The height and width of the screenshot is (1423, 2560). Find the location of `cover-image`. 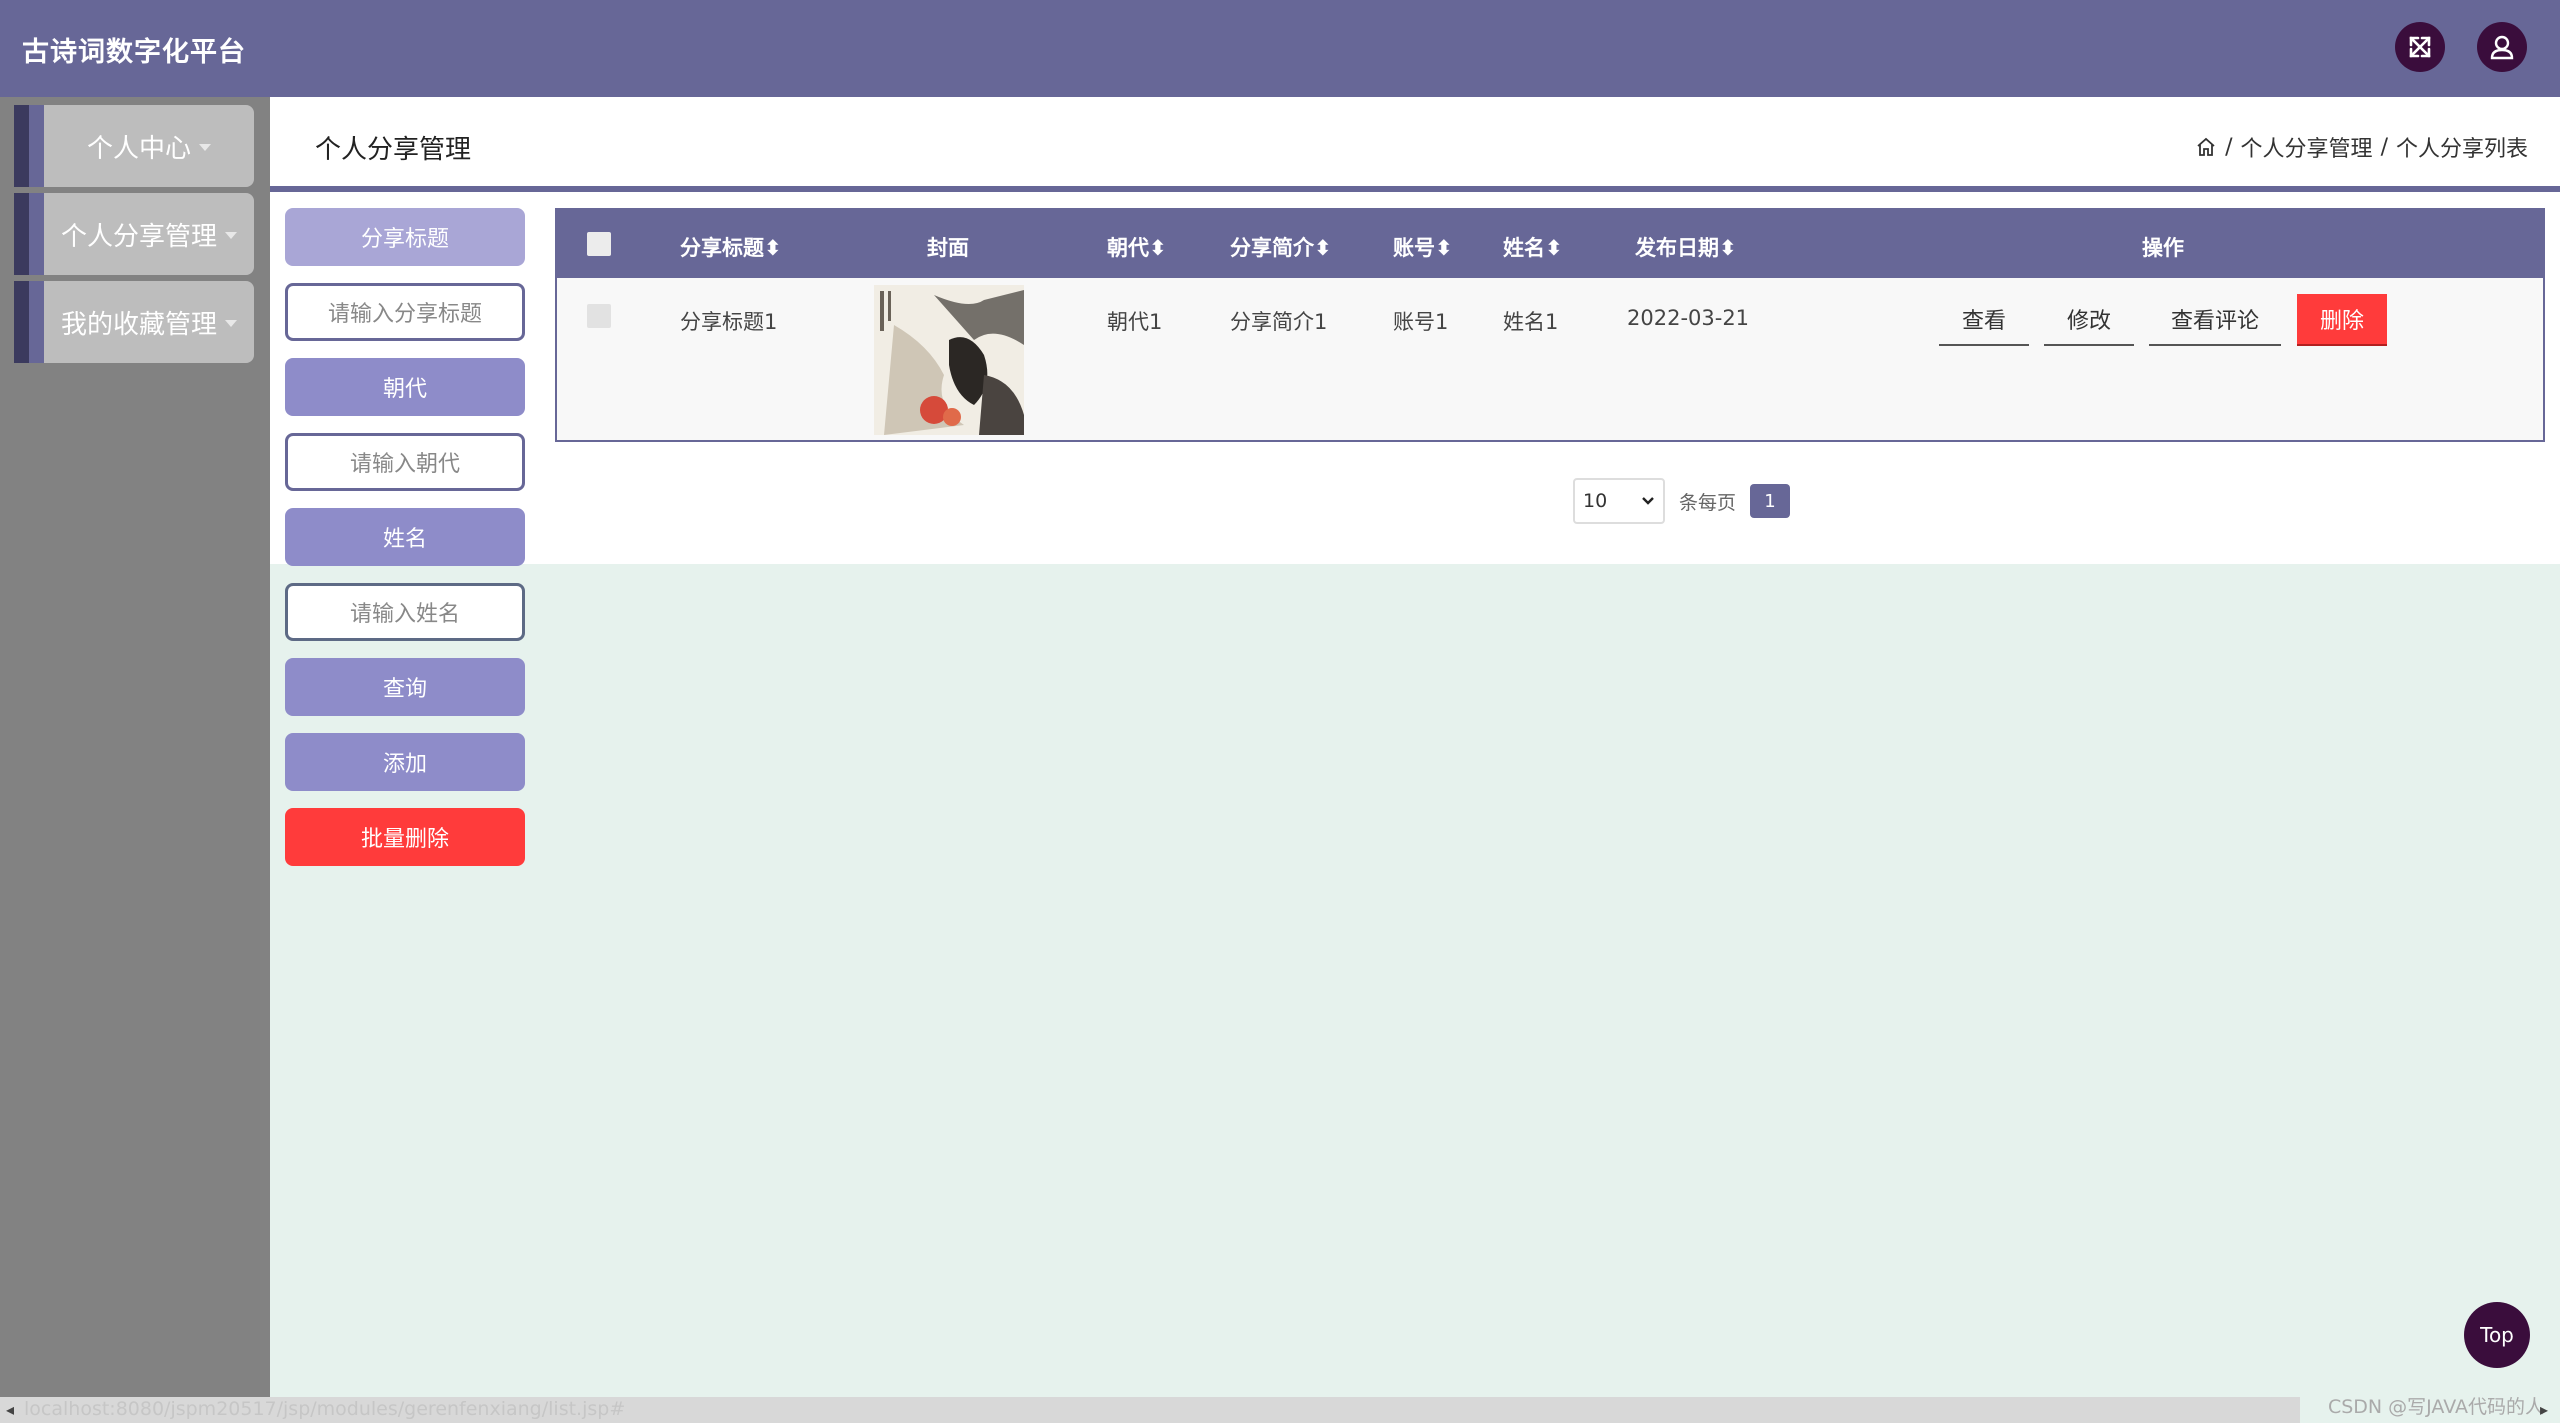

cover-image is located at coordinates (949, 360).